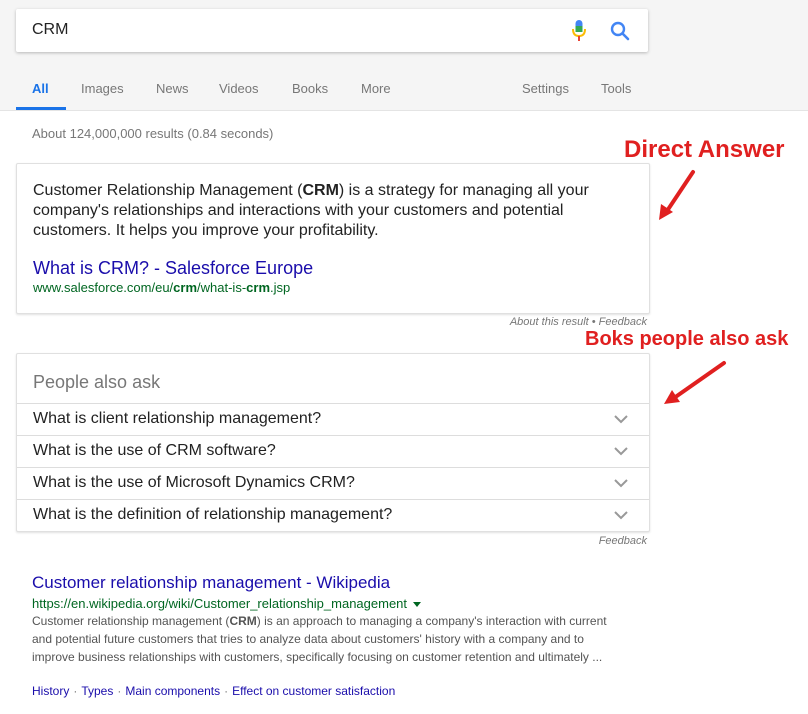 This screenshot has height=714, width=808. What do you see at coordinates (40, 88) in the screenshot?
I see `tab-all: All` at bounding box center [40, 88].